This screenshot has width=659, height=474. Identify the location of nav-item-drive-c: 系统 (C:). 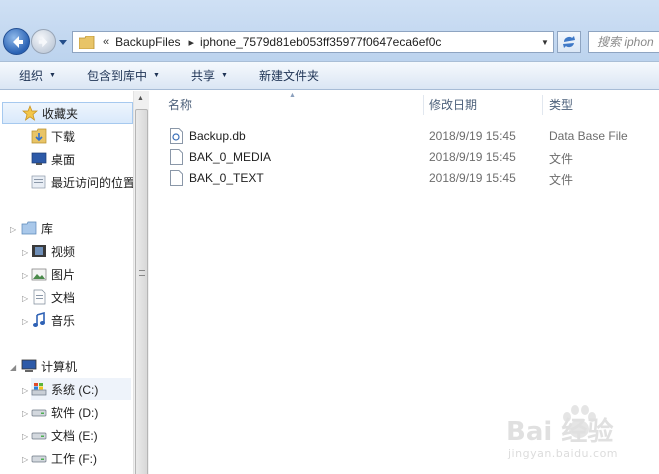
(81, 389).